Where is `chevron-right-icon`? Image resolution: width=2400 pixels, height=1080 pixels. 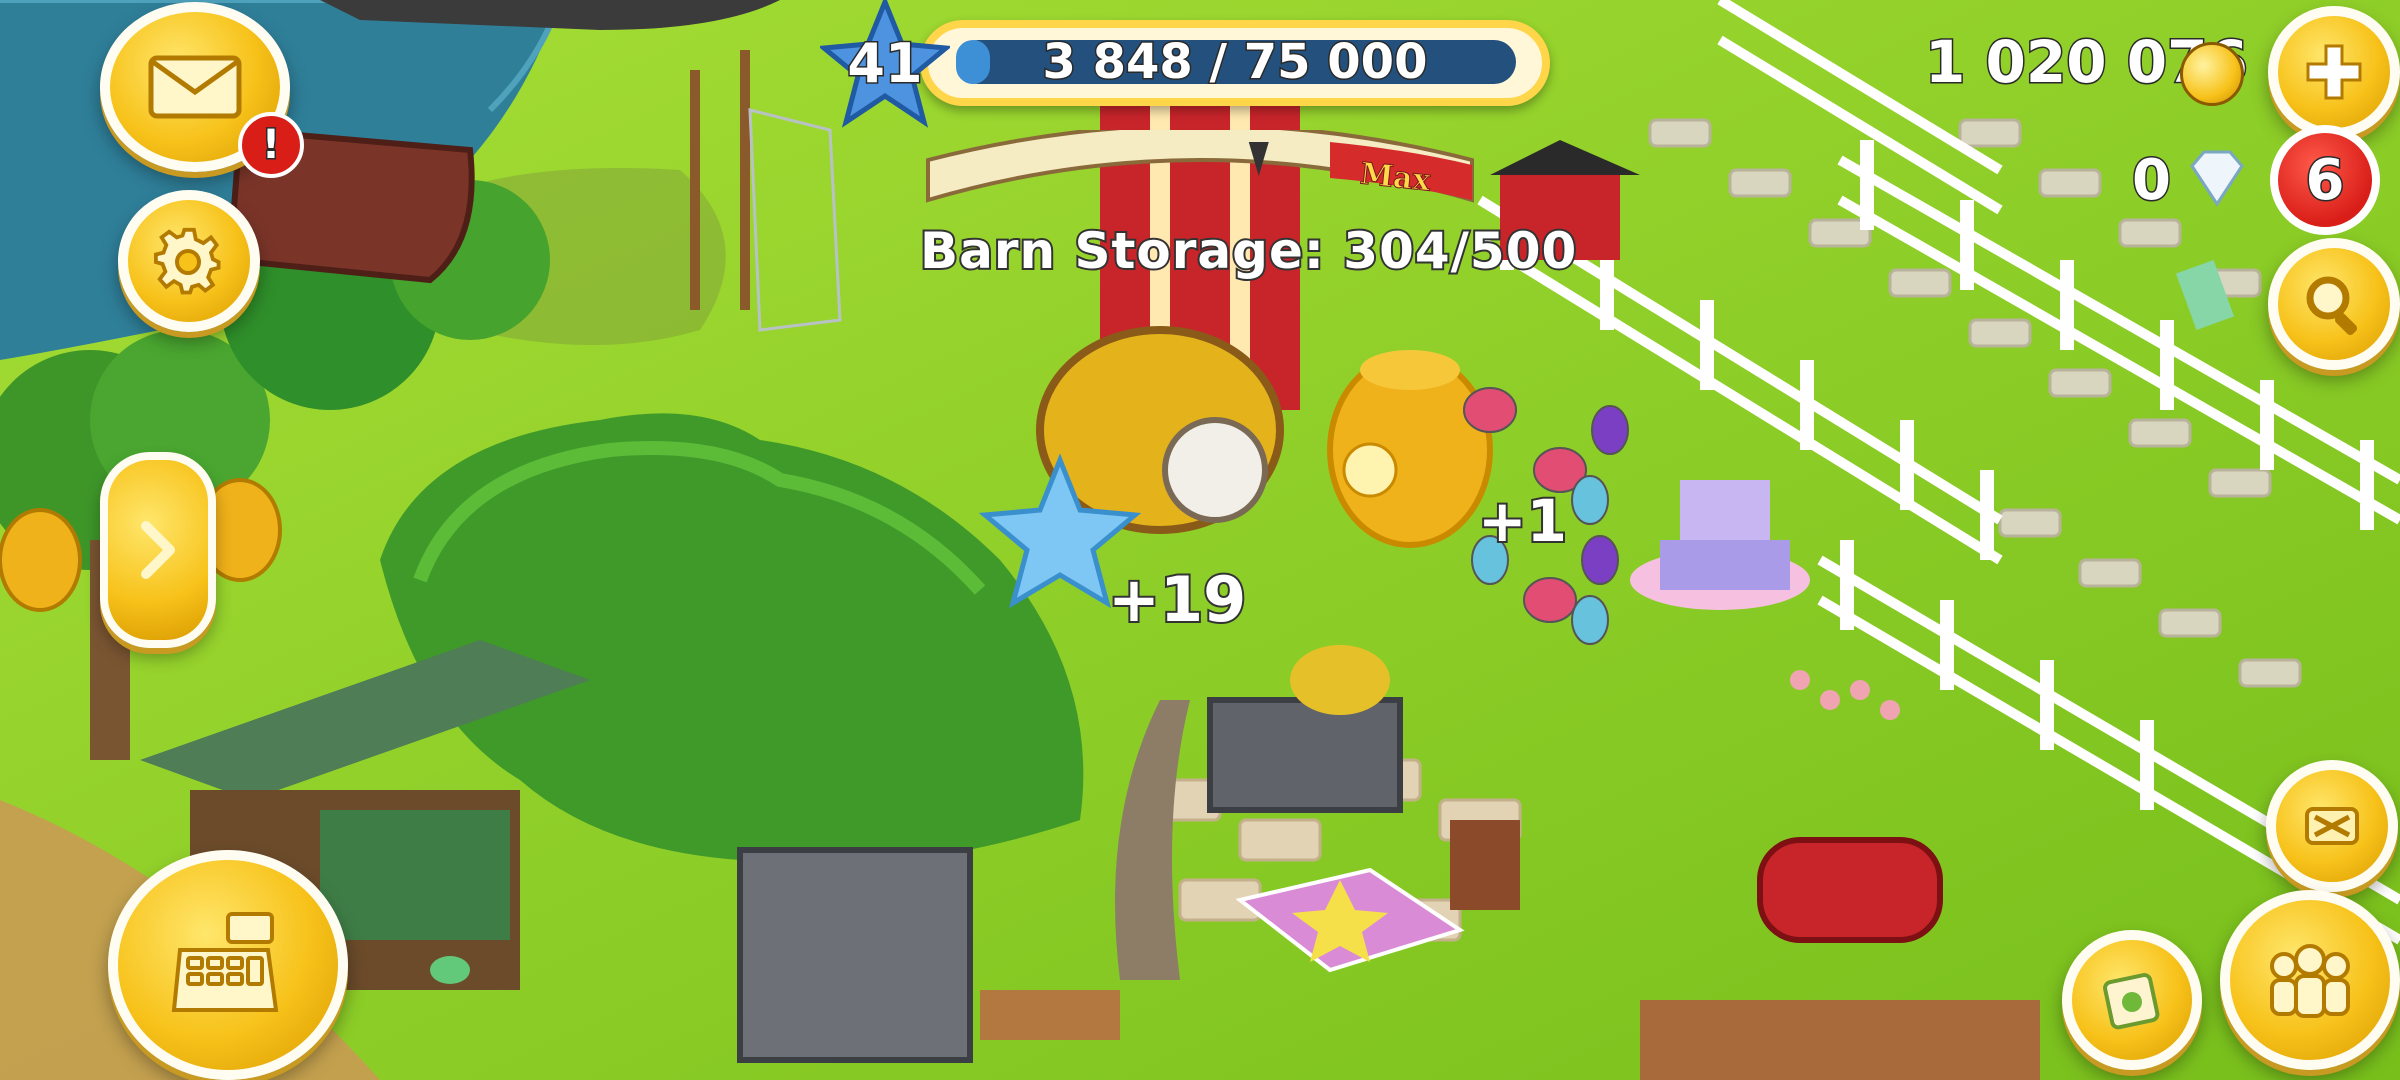
chevron-right-icon is located at coordinates (158, 550).